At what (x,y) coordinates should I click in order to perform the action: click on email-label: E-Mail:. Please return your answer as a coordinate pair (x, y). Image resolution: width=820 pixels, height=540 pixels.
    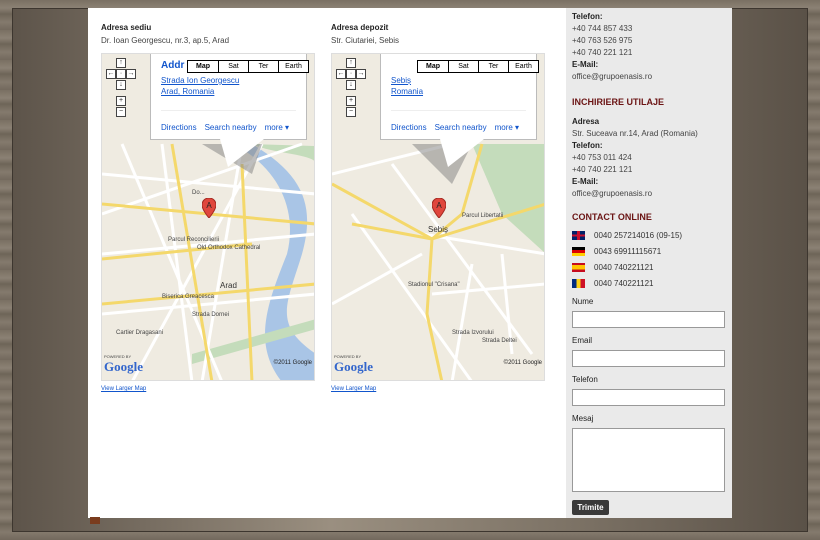
    Looking at the image, I should click on (585, 181).